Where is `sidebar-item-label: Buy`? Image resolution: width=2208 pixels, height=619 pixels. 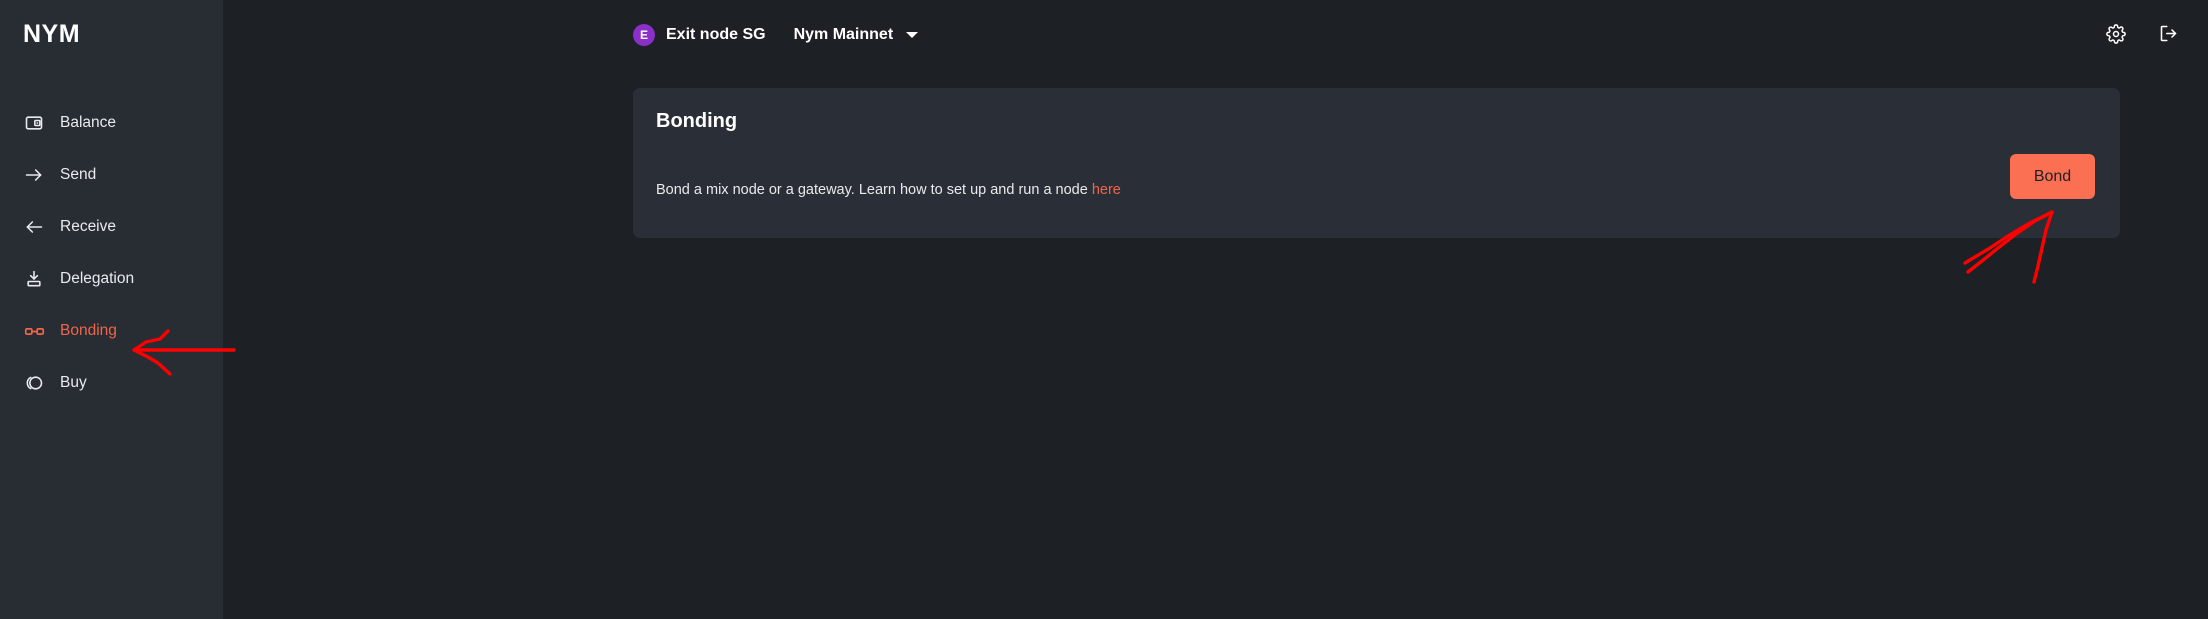 sidebar-item-label: Buy is located at coordinates (73, 382).